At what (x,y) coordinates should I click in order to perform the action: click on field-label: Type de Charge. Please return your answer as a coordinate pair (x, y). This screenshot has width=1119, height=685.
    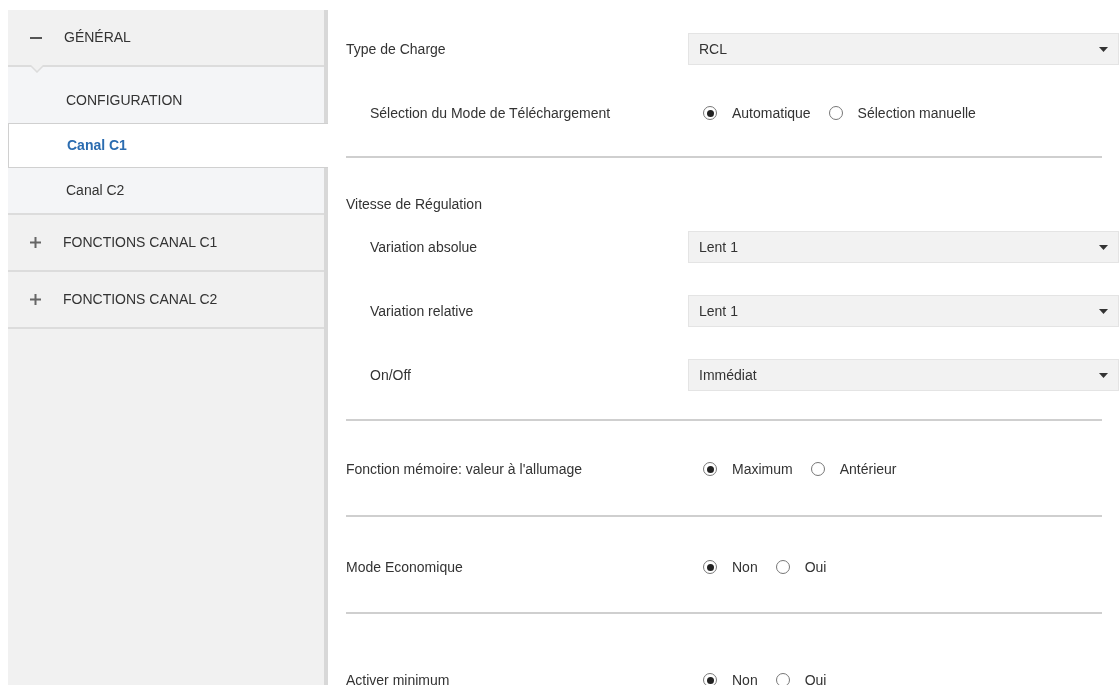
    Looking at the image, I should click on (396, 49).